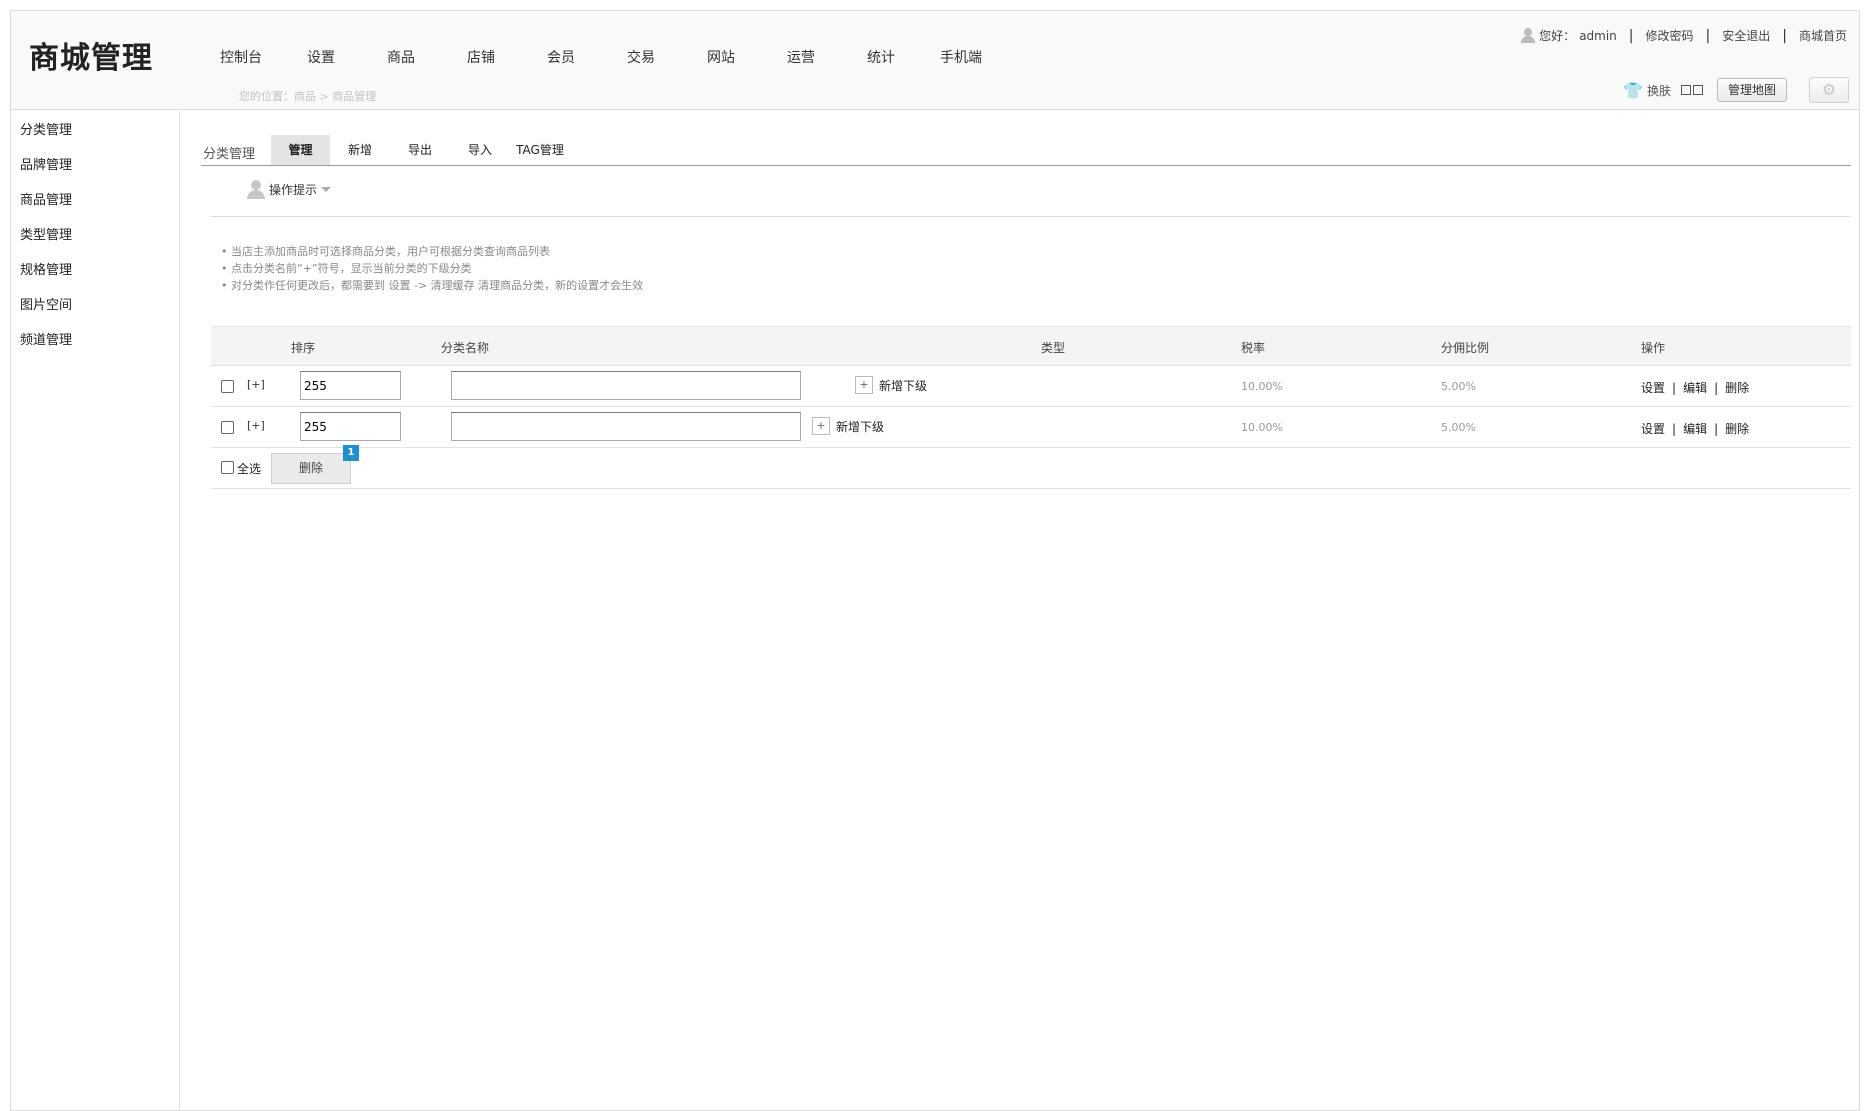  What do you see at coordinates (881, 58) in the screenshot?
I see `nav-item-statistics: 统计` at bounding box center [881, 58].